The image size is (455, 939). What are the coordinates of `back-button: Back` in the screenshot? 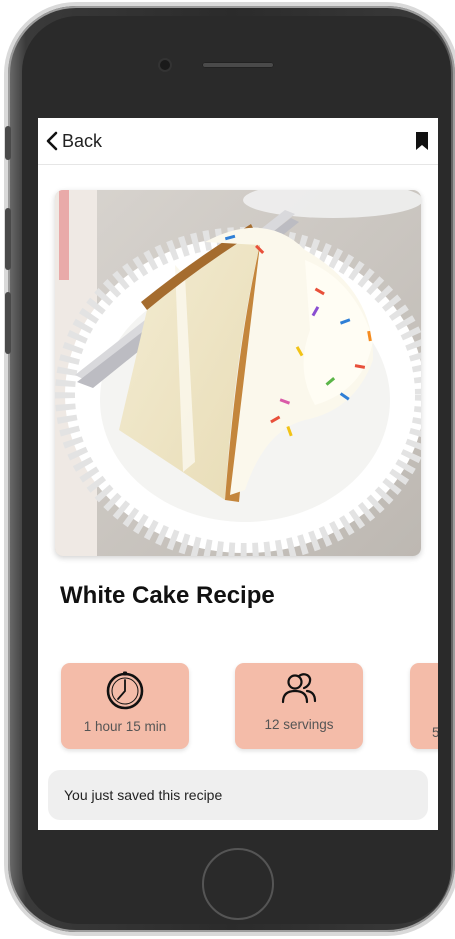 It's located at (74, 141).